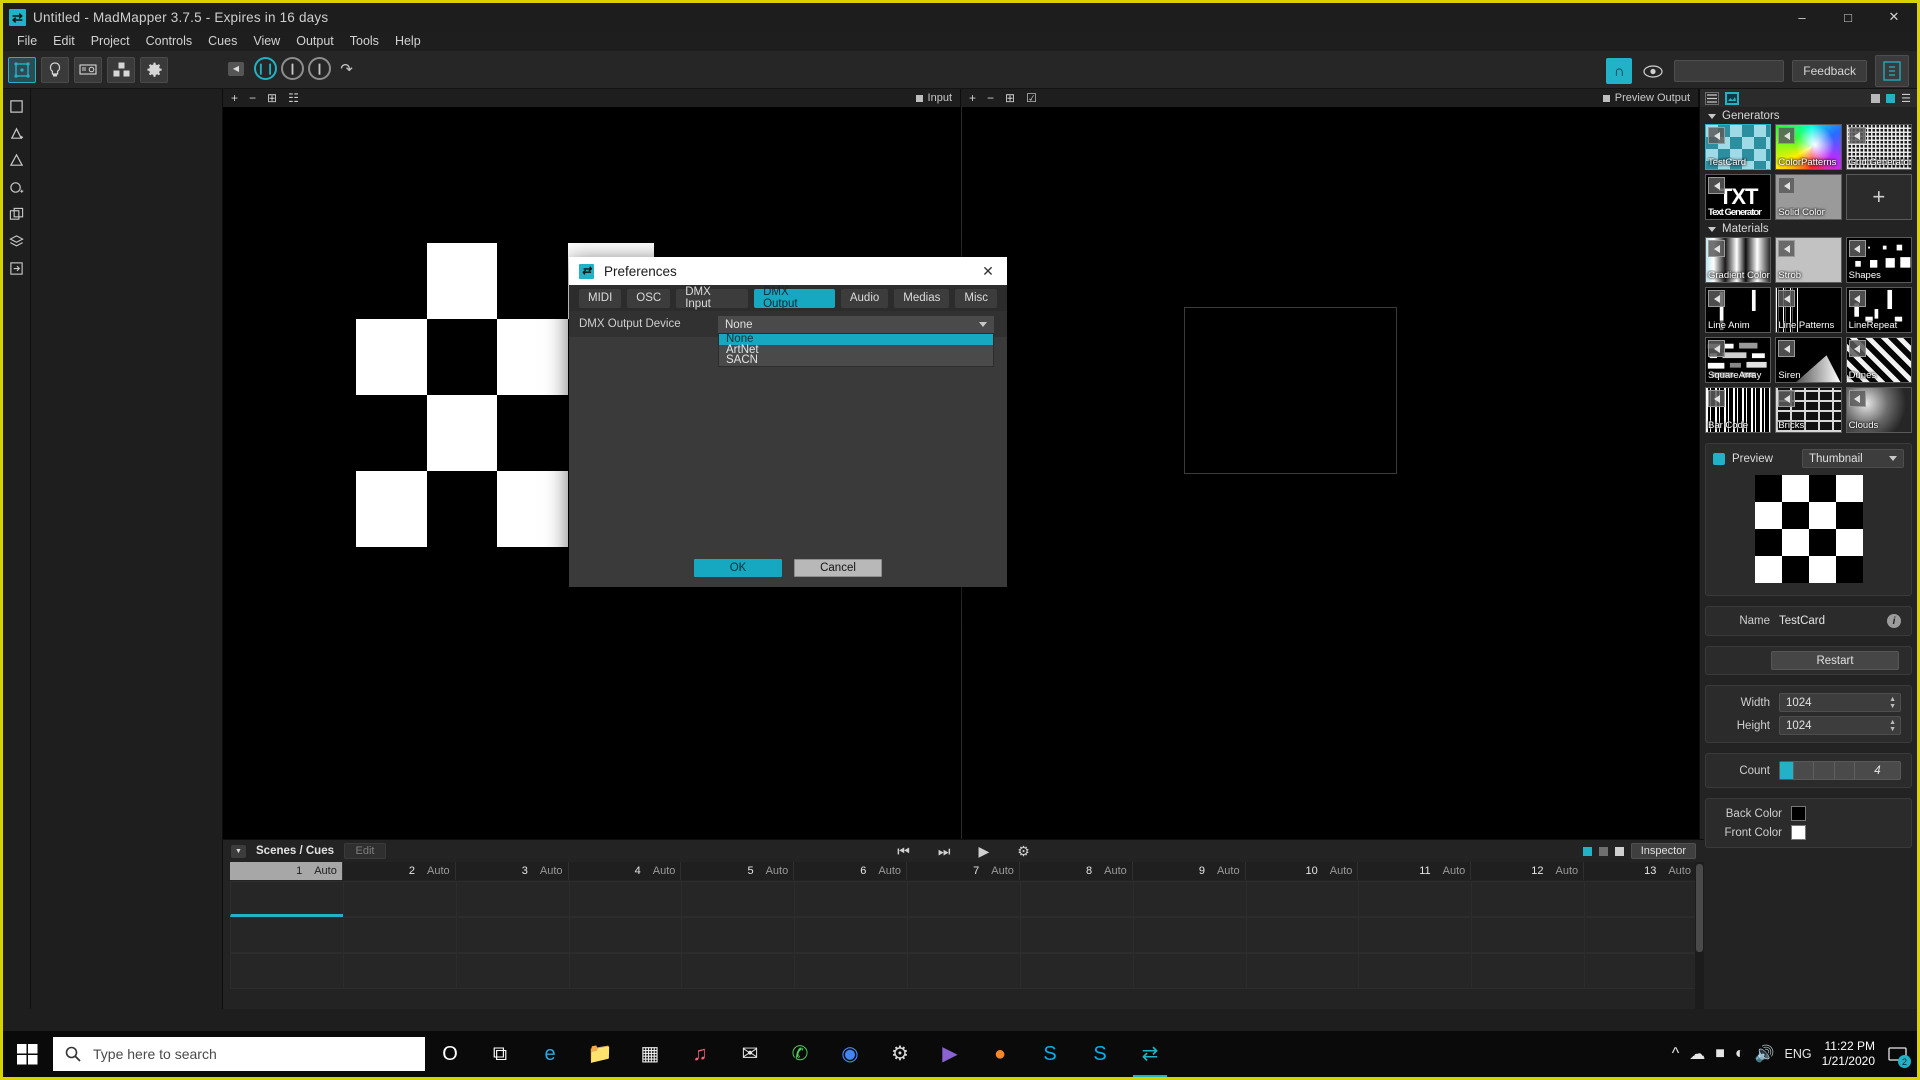 This screenshot has width=1920, height=1080. I want to click on checkerboard-surface, so click(462, 395).